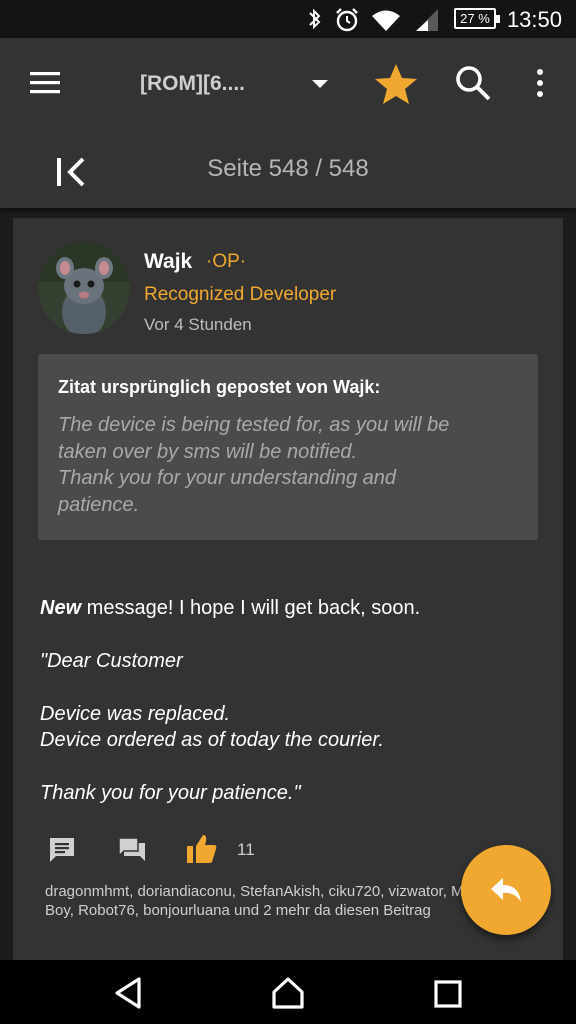  I want to click on page-indicator: Seite 548 / 548, so click(288, 169).